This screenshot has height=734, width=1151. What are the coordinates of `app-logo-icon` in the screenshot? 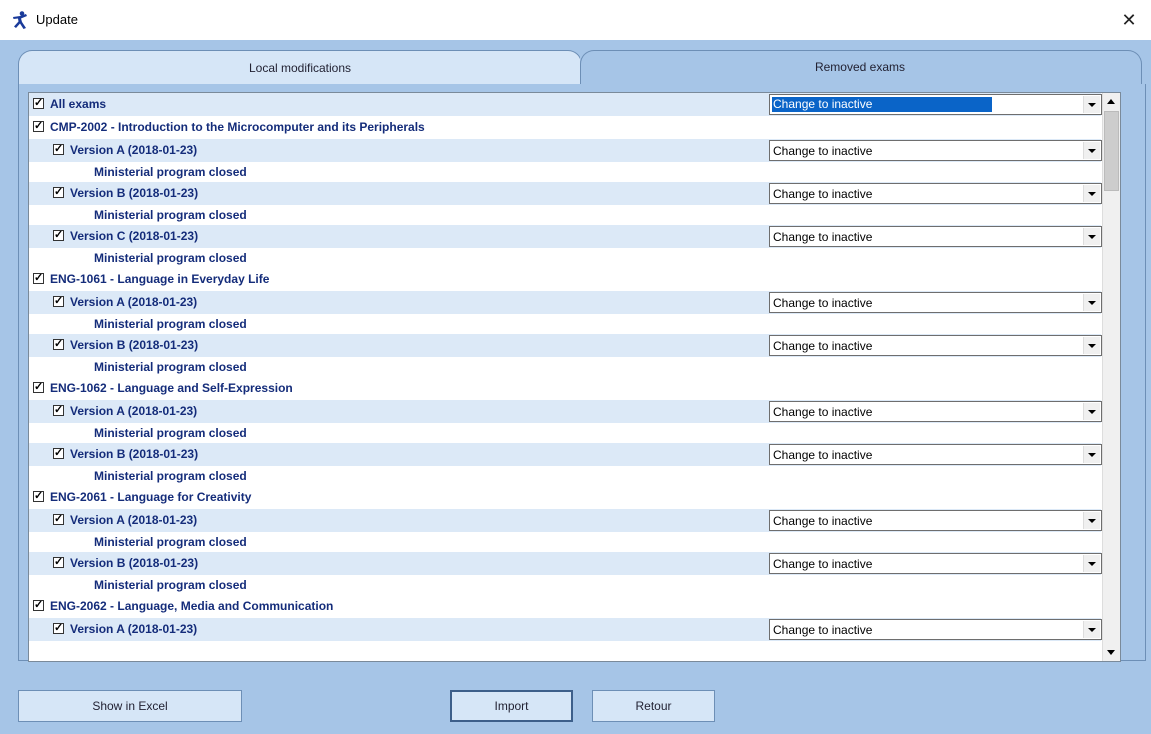 It's located at (20, 20).